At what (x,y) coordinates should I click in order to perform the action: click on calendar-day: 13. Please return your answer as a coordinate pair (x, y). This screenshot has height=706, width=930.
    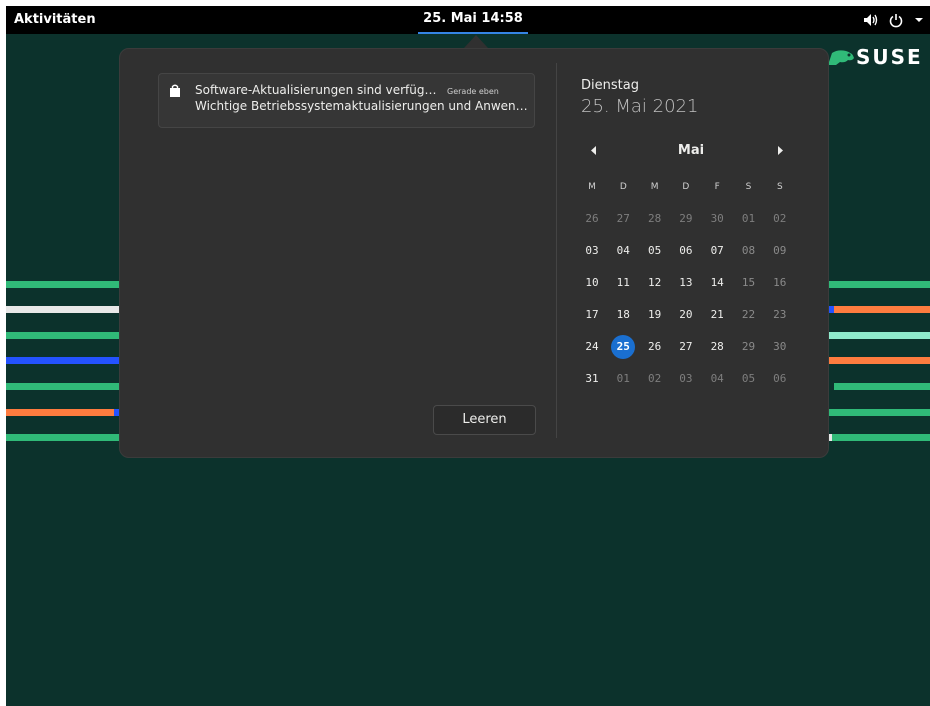
    Looking at the image, I should click on (686, 283).